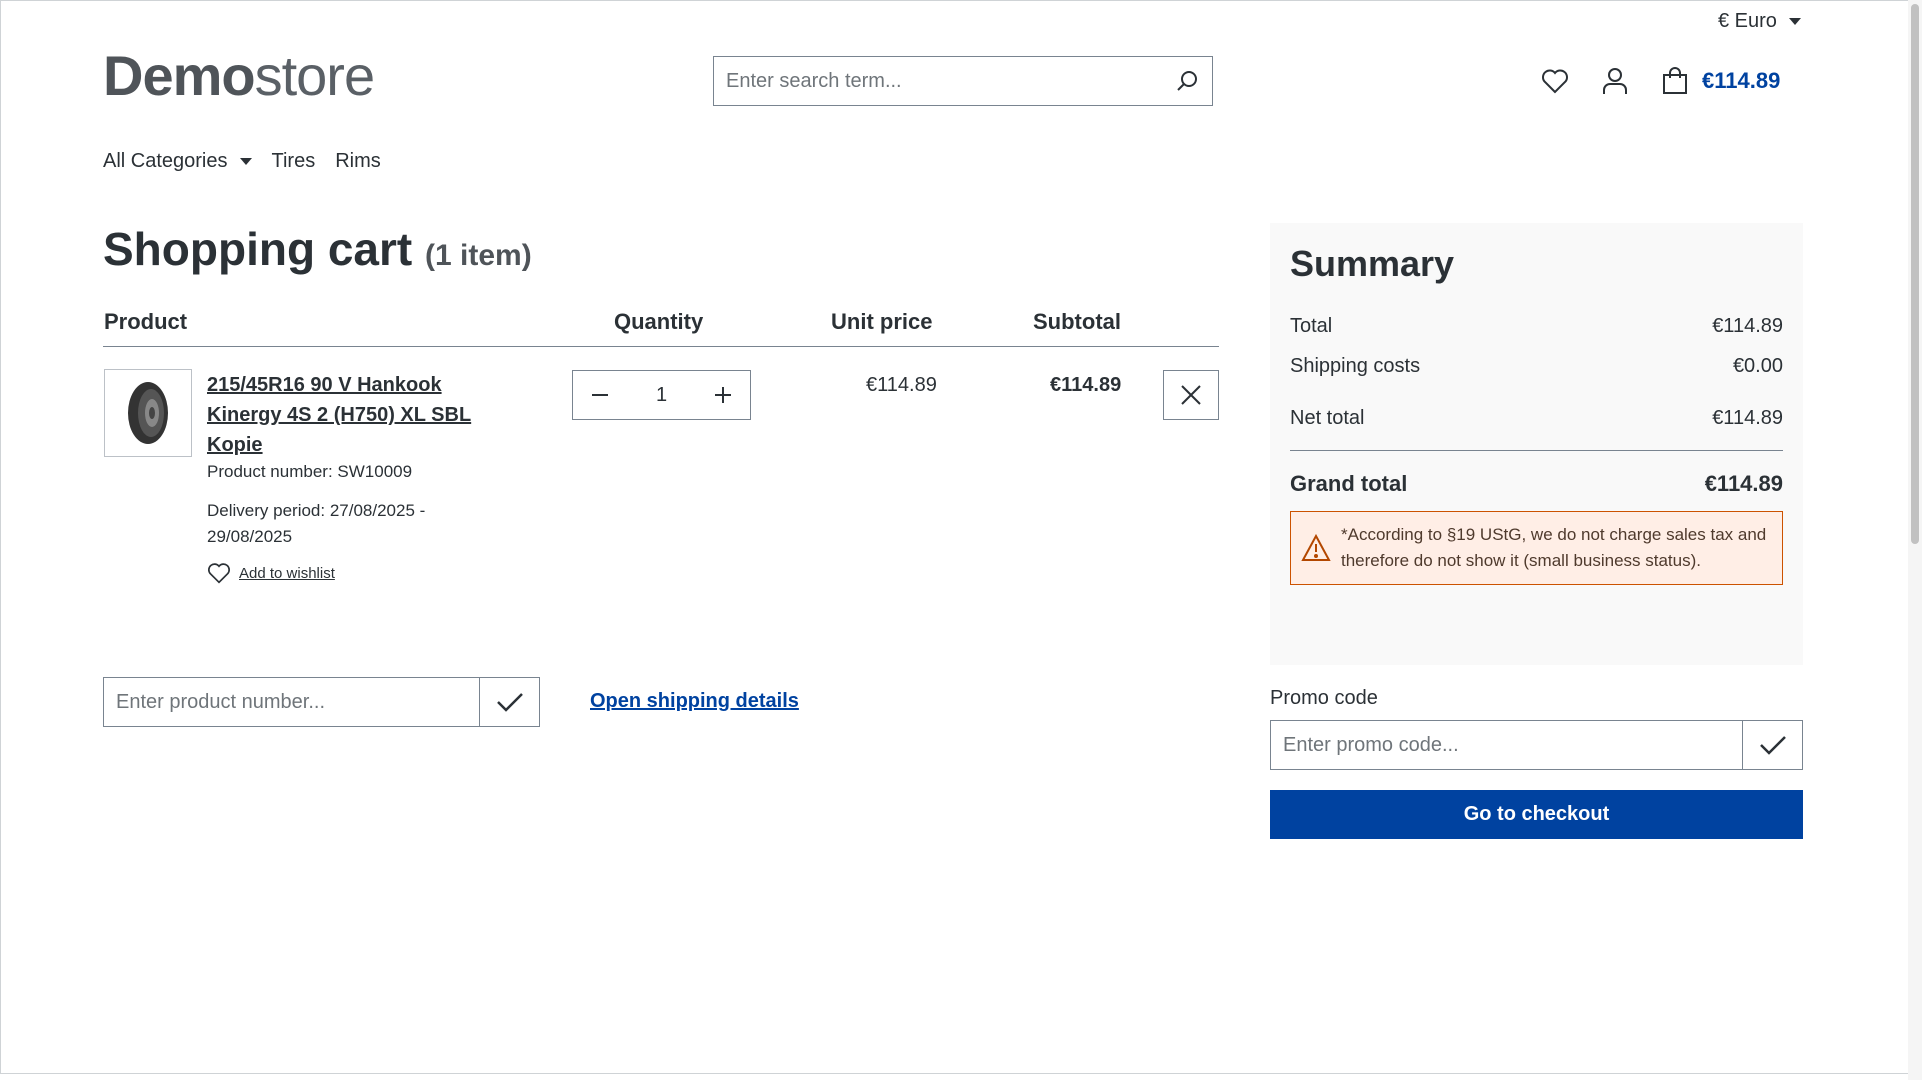 This screenshot has height=1080, width=1922. What do you see at coordinates (694, 701) in the screenshot?
I see `open-shipping-details-link: Open shipping details` at bounding box center [694, 701].